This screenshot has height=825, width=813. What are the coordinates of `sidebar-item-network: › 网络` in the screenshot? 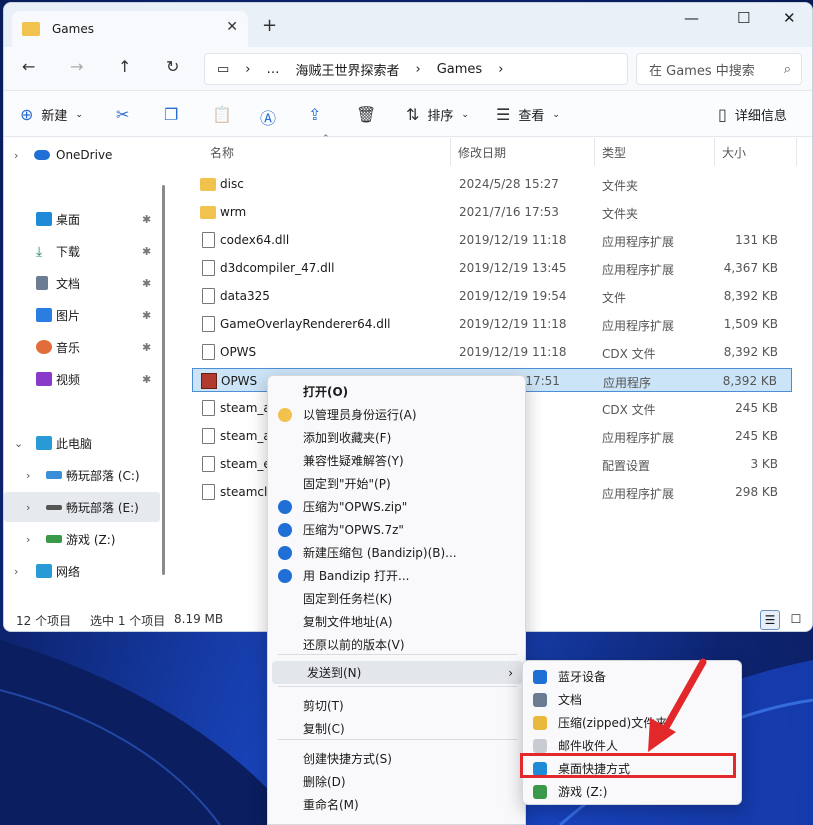 It's located at (82, 571).